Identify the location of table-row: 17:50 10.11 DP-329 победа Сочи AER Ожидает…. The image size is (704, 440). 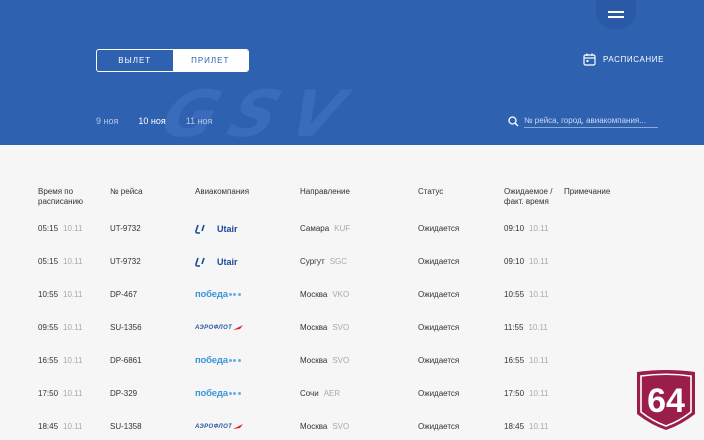
(352, 393).